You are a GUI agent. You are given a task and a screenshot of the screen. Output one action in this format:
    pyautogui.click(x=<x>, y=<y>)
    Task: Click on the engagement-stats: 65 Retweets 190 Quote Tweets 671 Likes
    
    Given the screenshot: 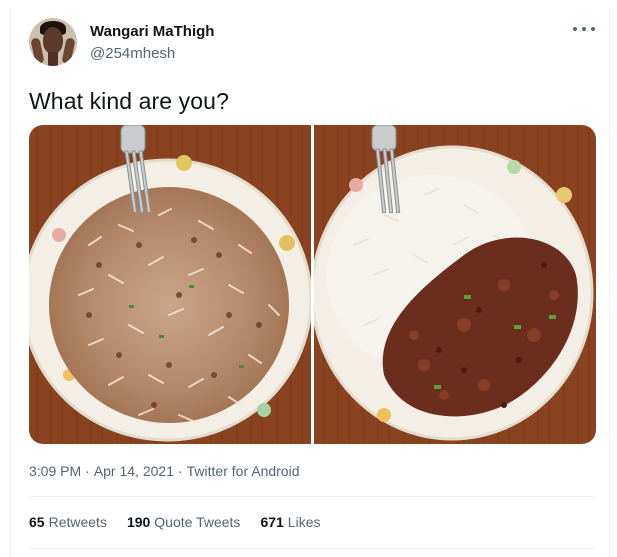 What is the action you would take?
    pyautogui.click(x=174, y=522)
    